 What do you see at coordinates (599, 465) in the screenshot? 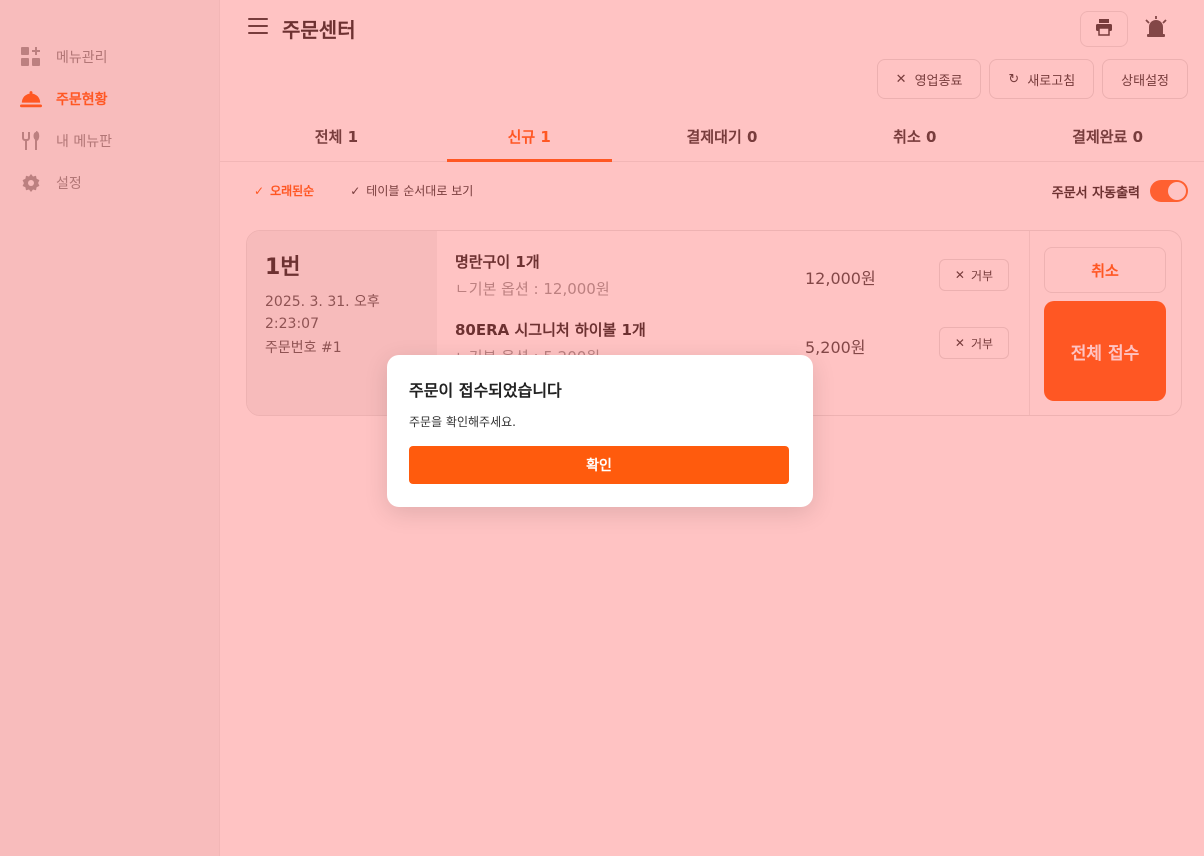
I see `confirm-button: 확인` at bounding box center [599, 465].